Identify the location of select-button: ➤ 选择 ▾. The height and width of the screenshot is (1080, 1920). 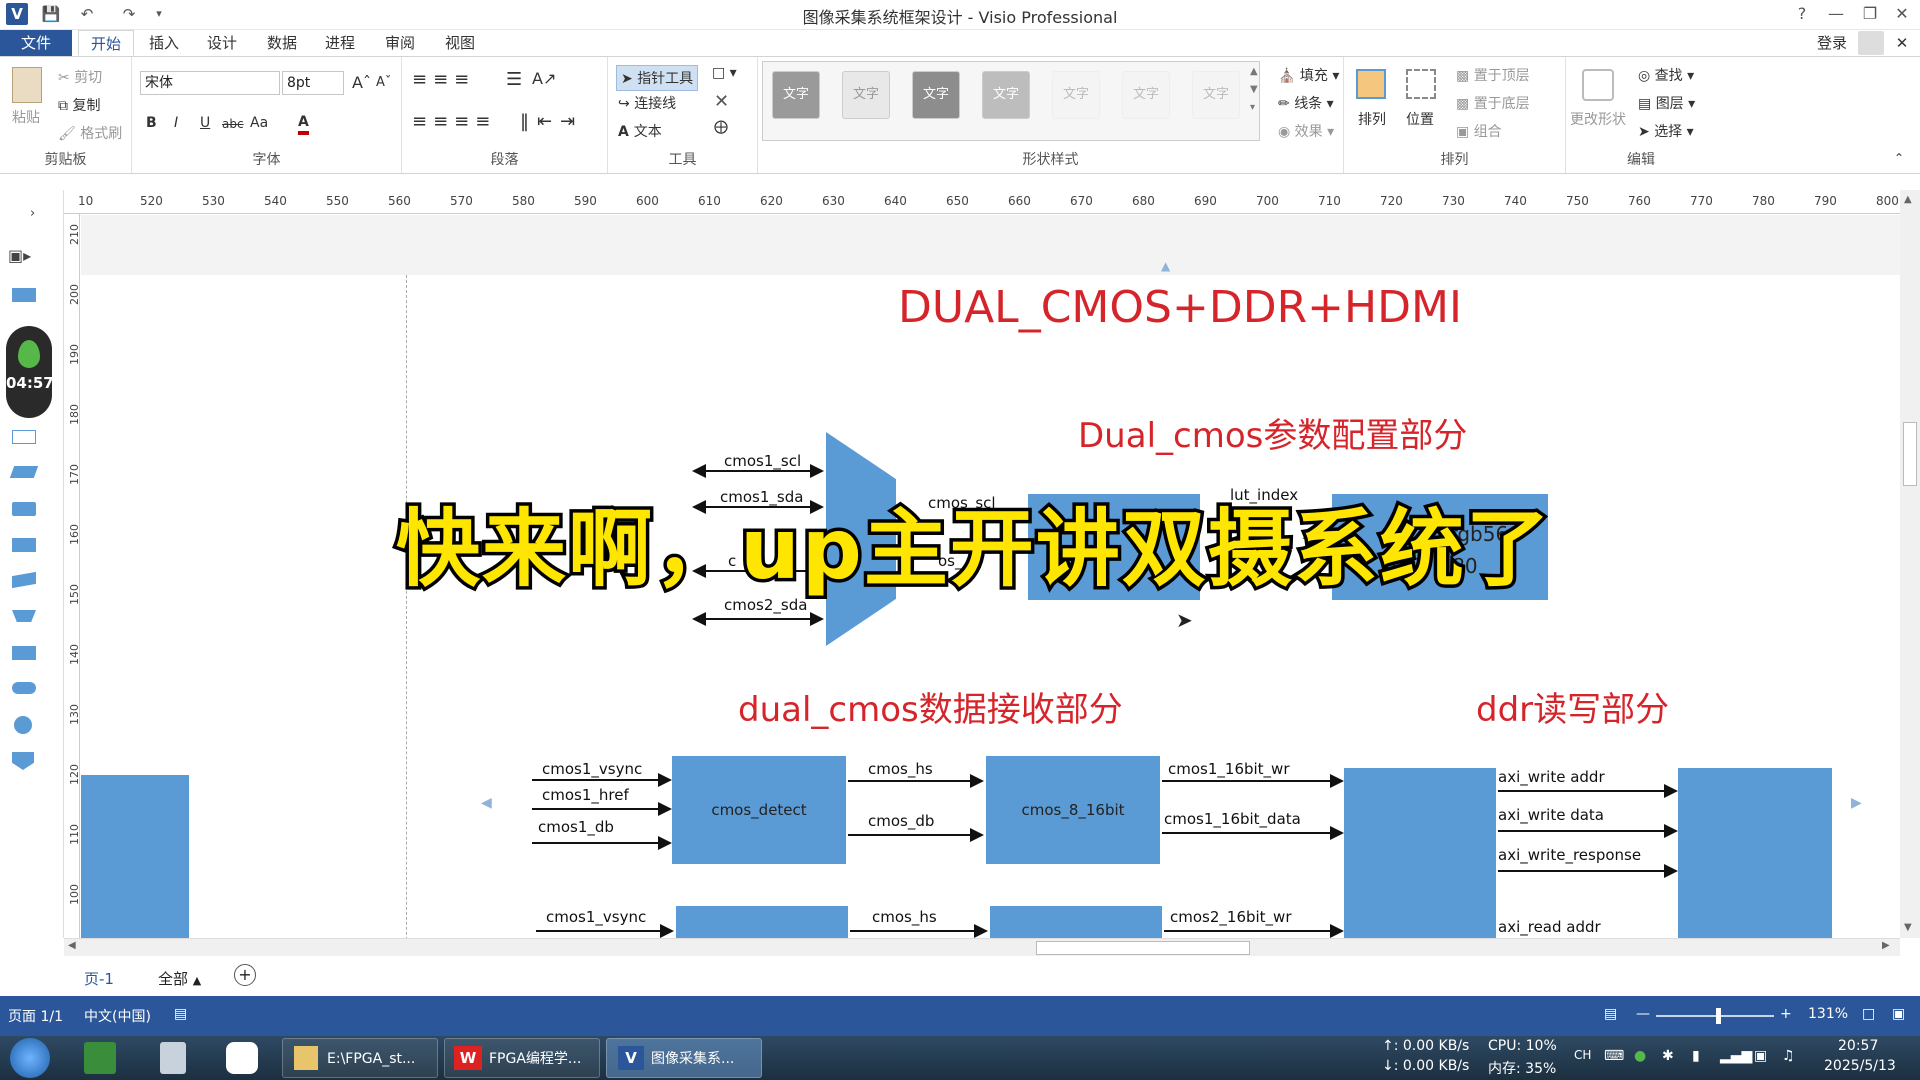
(1666, 131).